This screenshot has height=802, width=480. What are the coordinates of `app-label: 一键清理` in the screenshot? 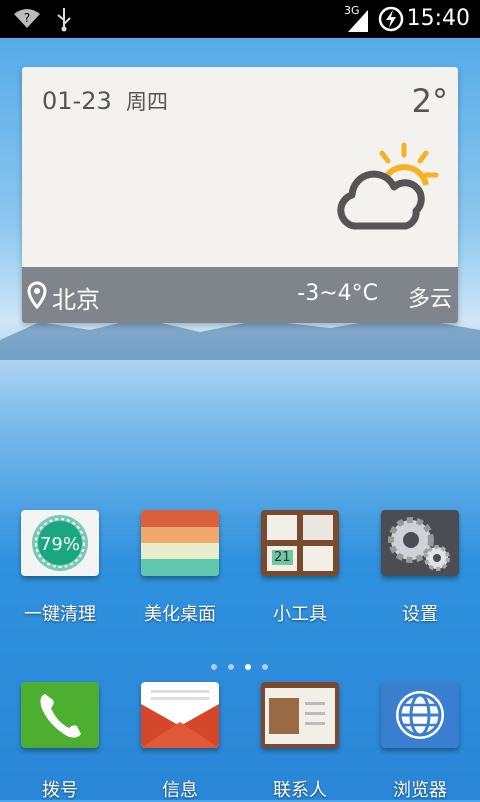 It's located at (60, 614).